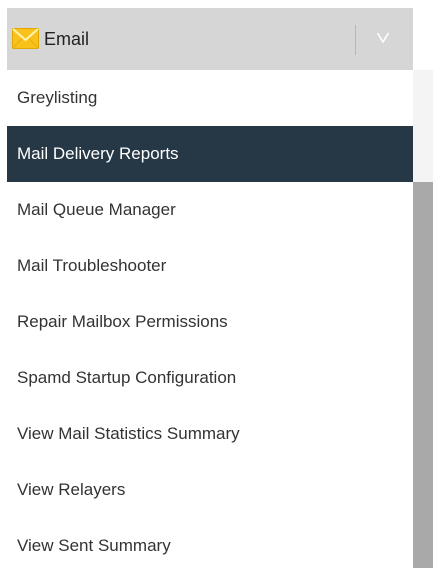 This screenshot has width=433, height=568. I want to click on menu-item-repair-mailbox-permissions: Repair Mailbox Permissions, so click(210, 322).